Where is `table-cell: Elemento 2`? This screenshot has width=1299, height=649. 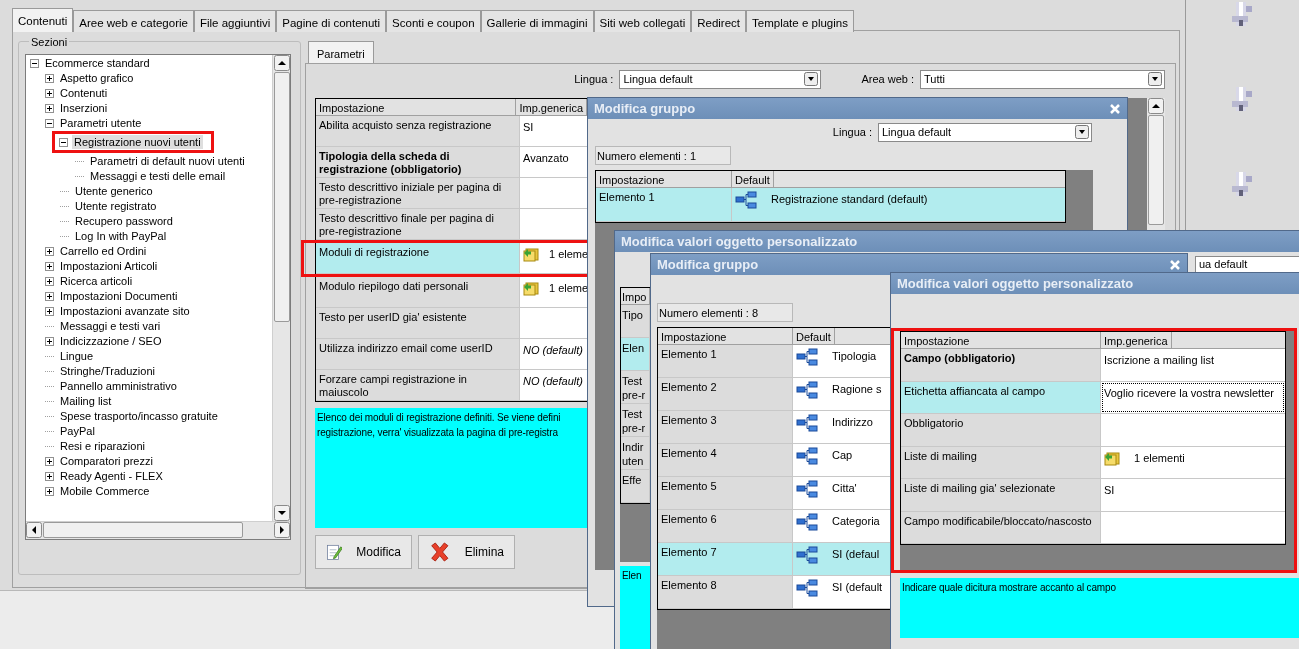
table-cell: Elemento 2 is located at coordinates (725, 394).